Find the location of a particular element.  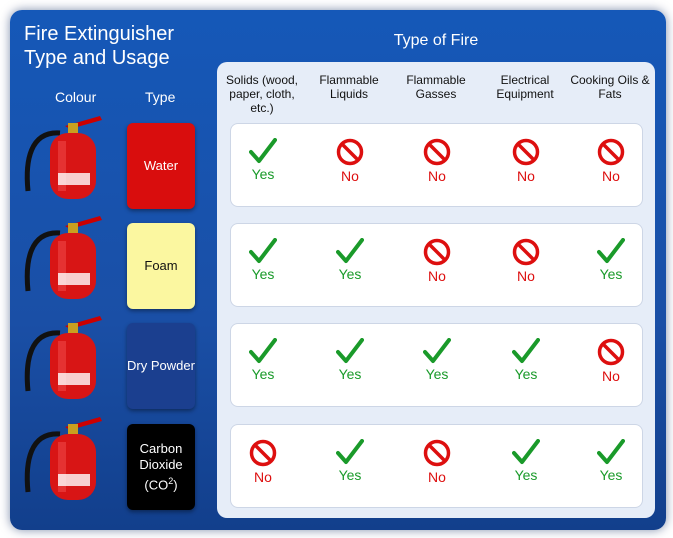

extinguisher-type-label: Water is located at coordinates (161, 166).